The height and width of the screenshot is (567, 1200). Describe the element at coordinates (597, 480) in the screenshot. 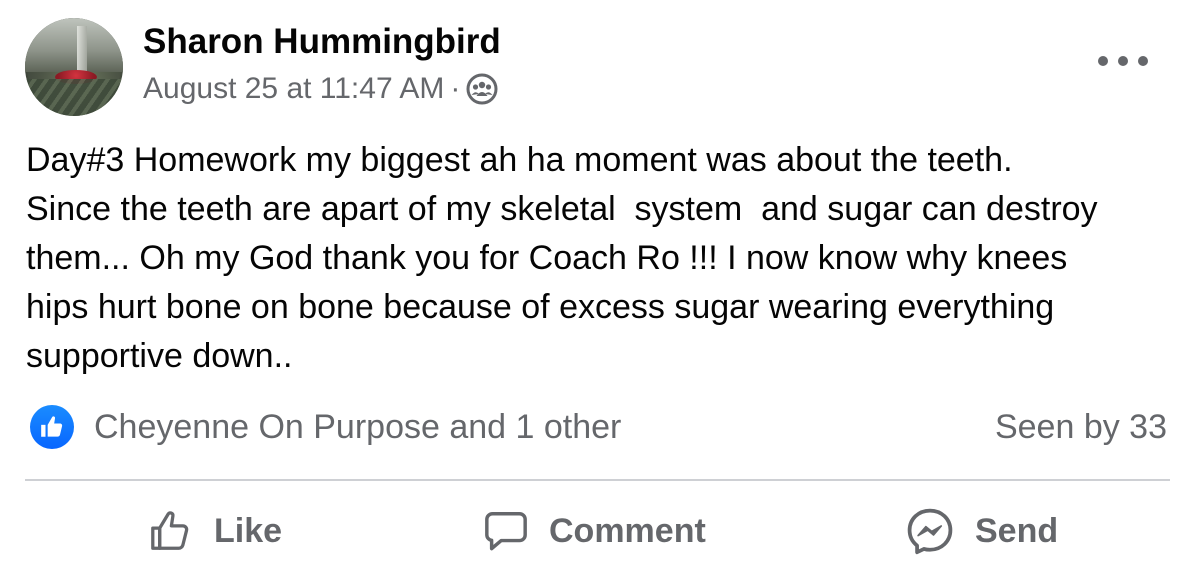

I see `divider` at that location.